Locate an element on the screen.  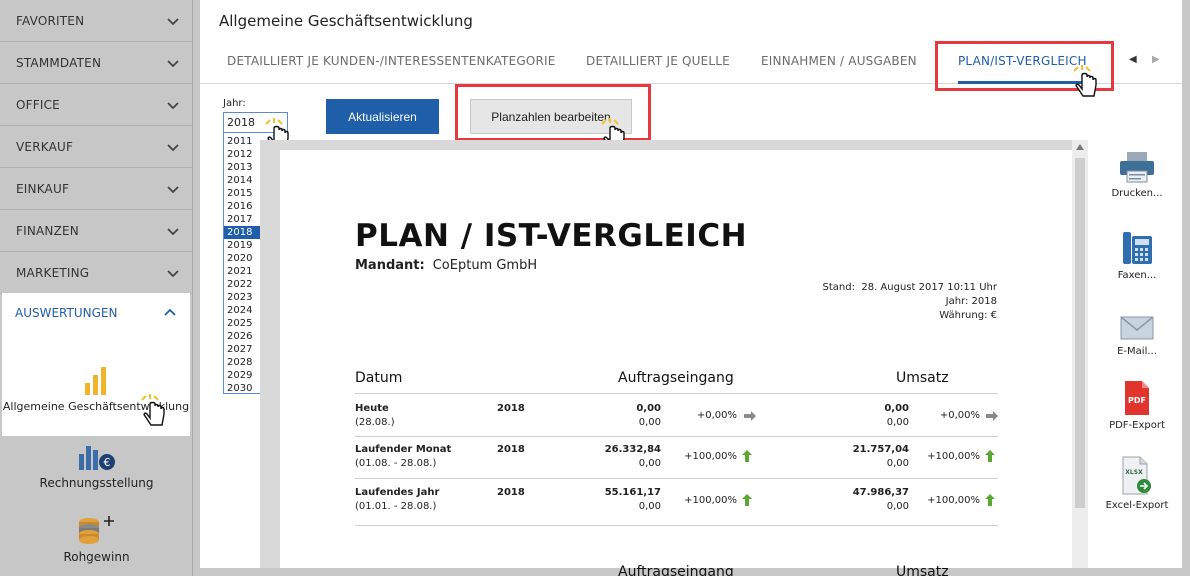
row-range: (01.01. - 28.08.) is located at coordinates (396, 506).